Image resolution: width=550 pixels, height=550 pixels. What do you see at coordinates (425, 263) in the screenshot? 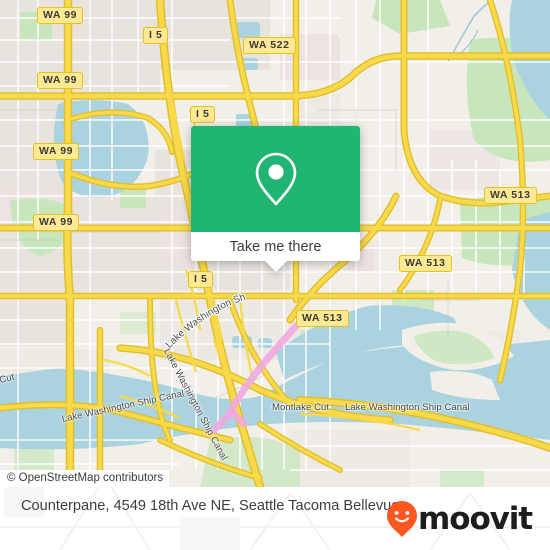
I see `road-shield-wa513-2: WA 513` at bounding box center [425, 263].